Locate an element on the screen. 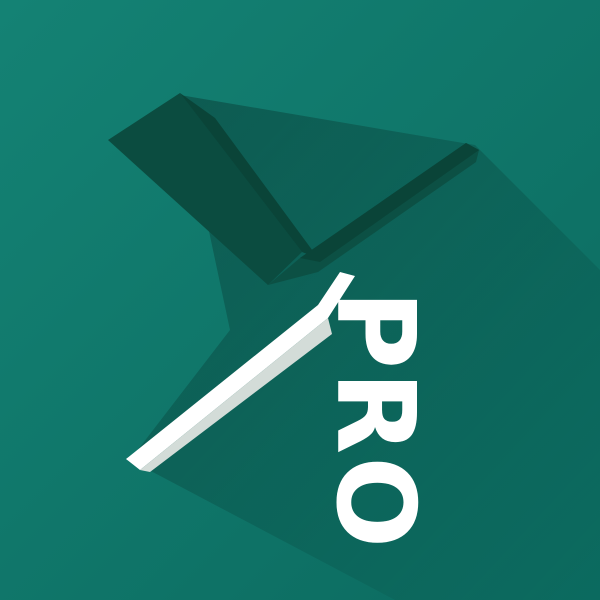 The height and width of the screenshot is (600, 600). pro-badge-text: PRO is located at coordinates (374, 420).